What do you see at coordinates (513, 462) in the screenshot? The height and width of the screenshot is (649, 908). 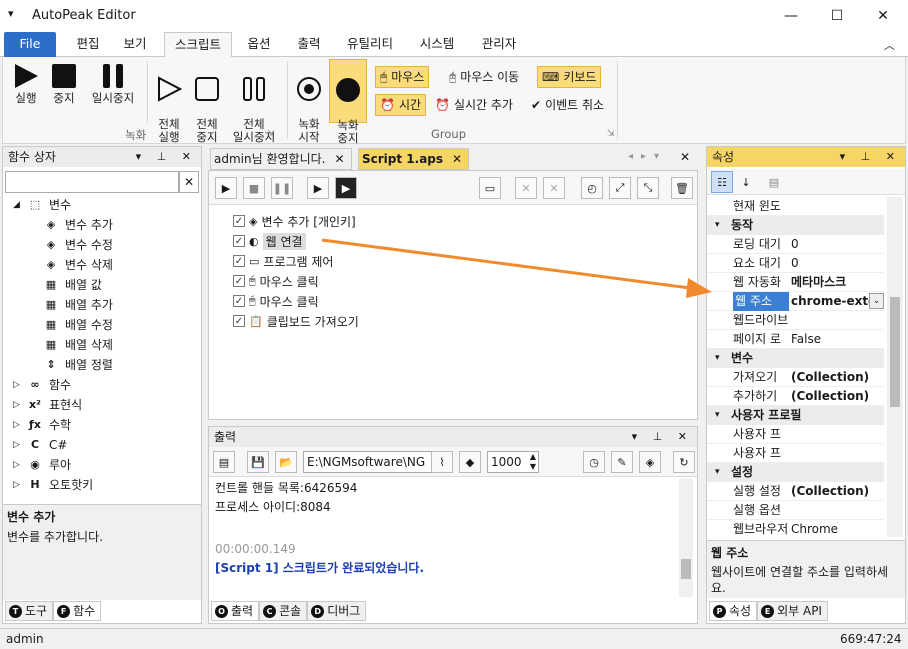 I see `delay-stepper: 1000 ▲ ▼` at bounding box center [513, 462].